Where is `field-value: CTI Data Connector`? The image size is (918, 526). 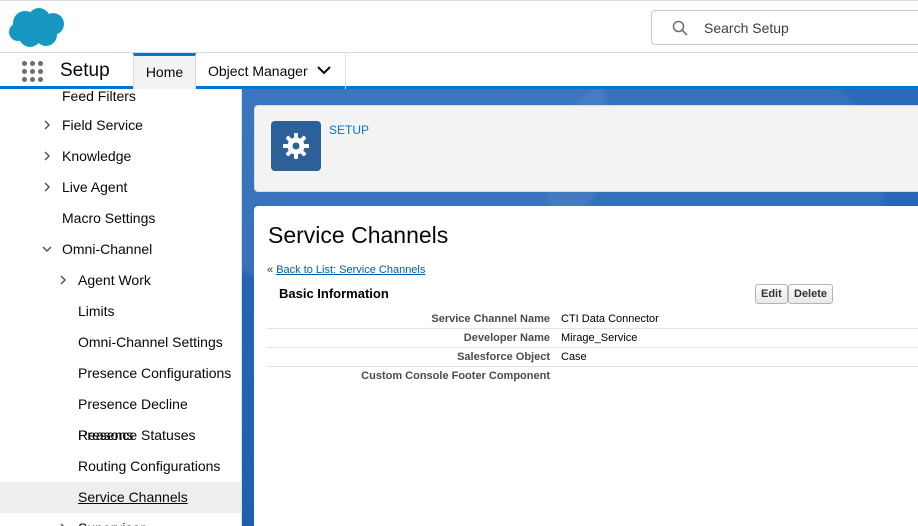
field-value: CTI Data Connector is located at coordinates (610, 319).